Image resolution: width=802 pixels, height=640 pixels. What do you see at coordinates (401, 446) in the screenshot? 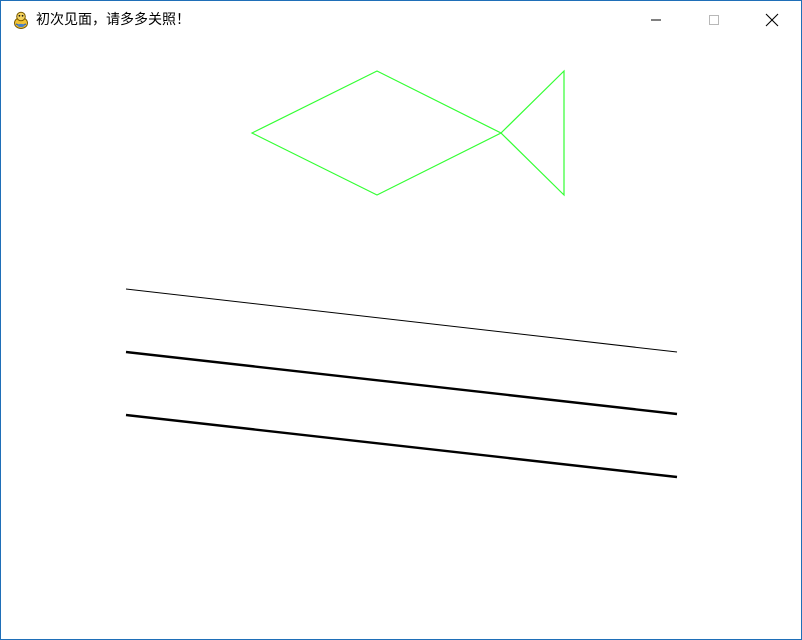
I see `thick-line-bottom` at bounding box center [401, 446].